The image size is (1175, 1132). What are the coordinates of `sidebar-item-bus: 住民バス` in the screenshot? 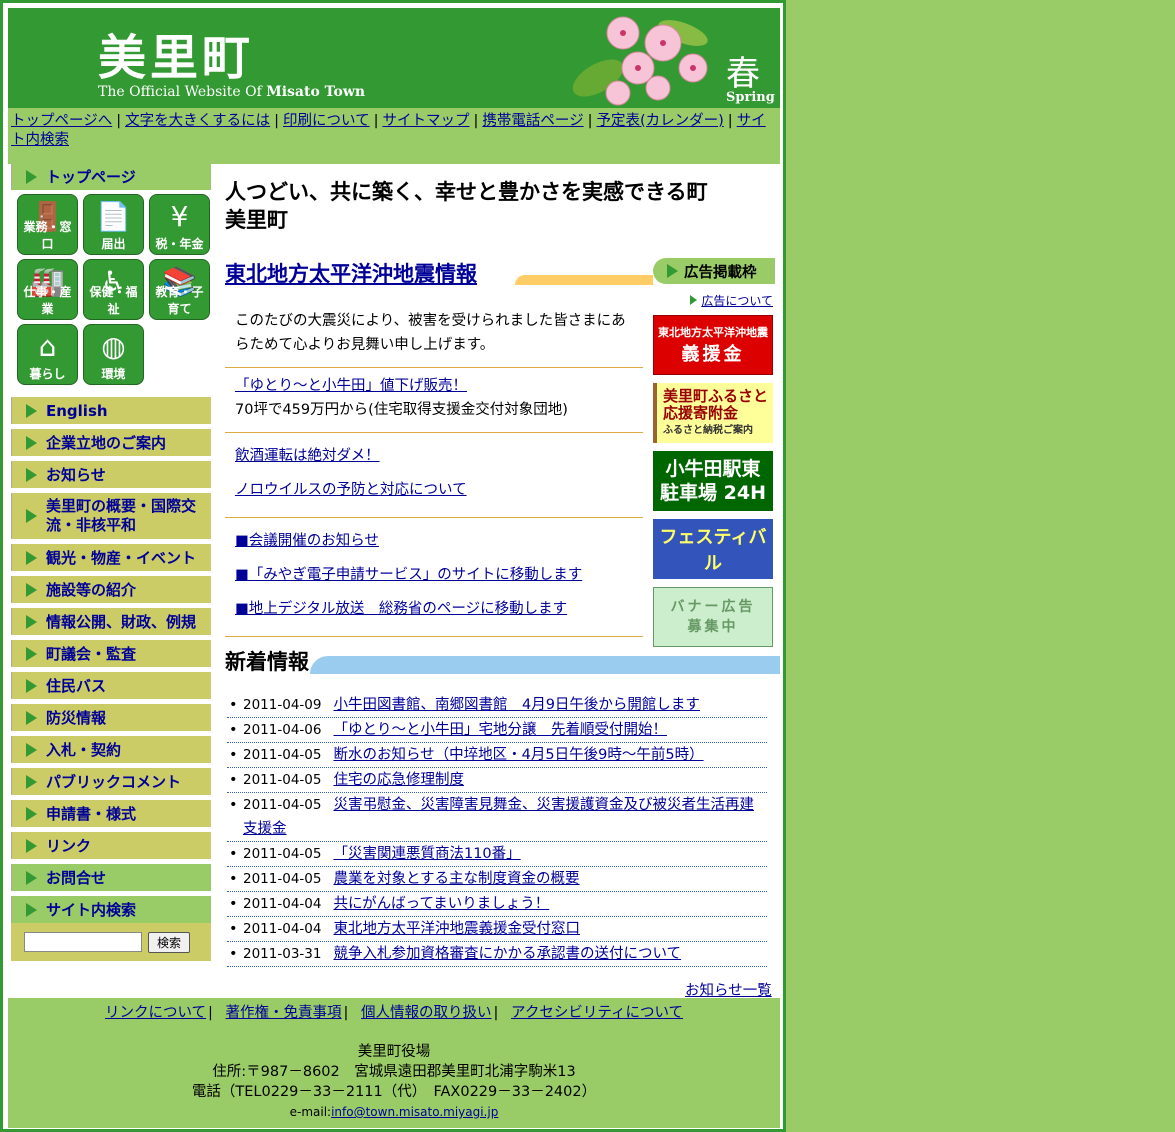 It's located at (111, 685).